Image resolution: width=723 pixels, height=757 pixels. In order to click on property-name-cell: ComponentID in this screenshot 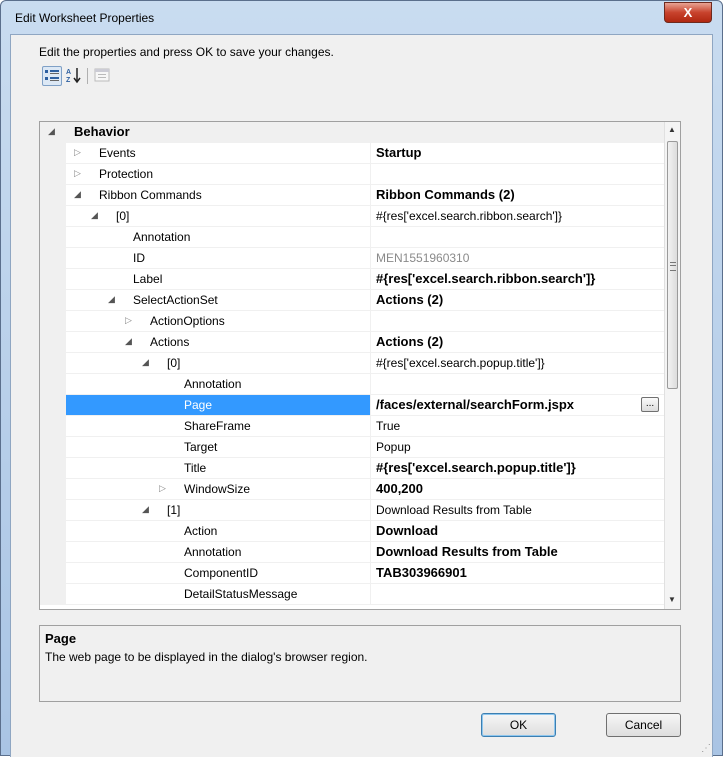, I will do `click(218, 573)`.